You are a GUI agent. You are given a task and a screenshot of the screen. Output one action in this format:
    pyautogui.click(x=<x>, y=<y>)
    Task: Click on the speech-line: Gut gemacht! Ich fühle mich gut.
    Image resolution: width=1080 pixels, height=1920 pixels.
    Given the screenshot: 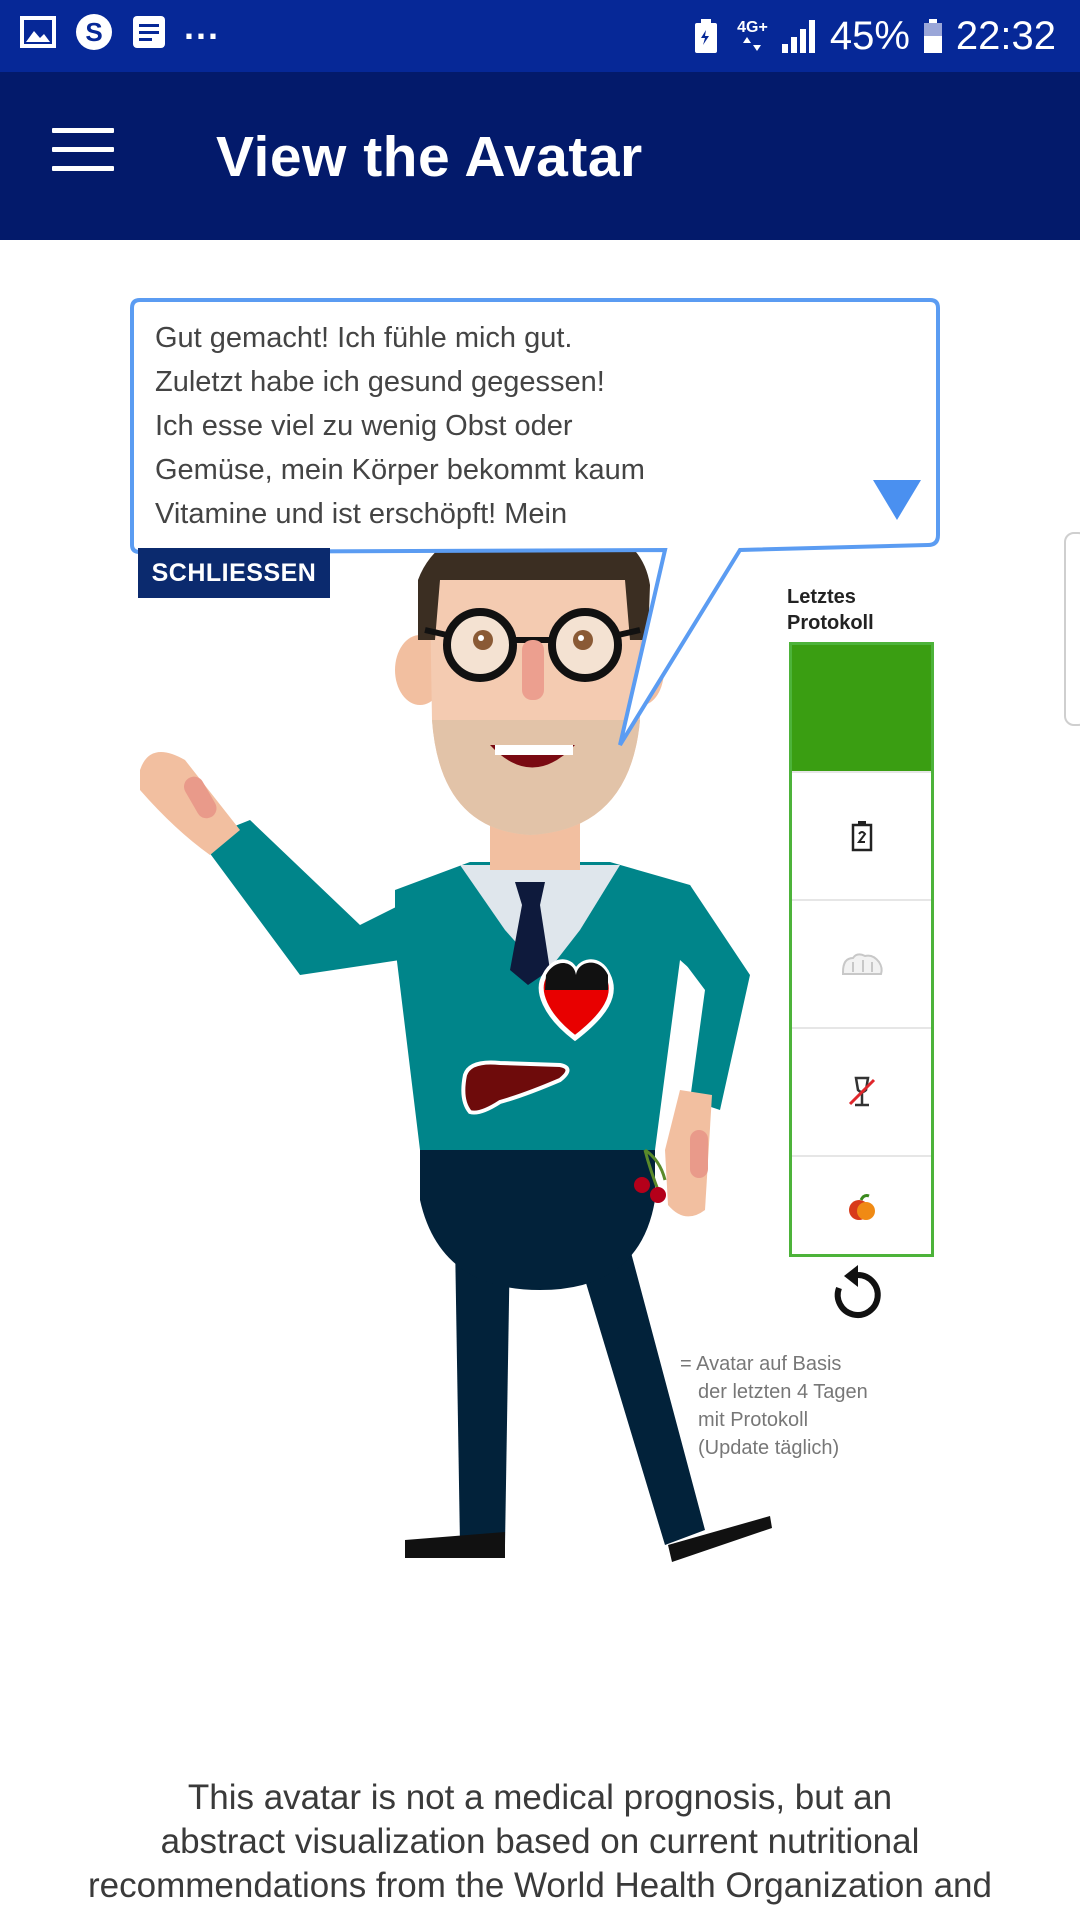 What is the action you would take?
    pyautogui.click(x=364, y=338)
    